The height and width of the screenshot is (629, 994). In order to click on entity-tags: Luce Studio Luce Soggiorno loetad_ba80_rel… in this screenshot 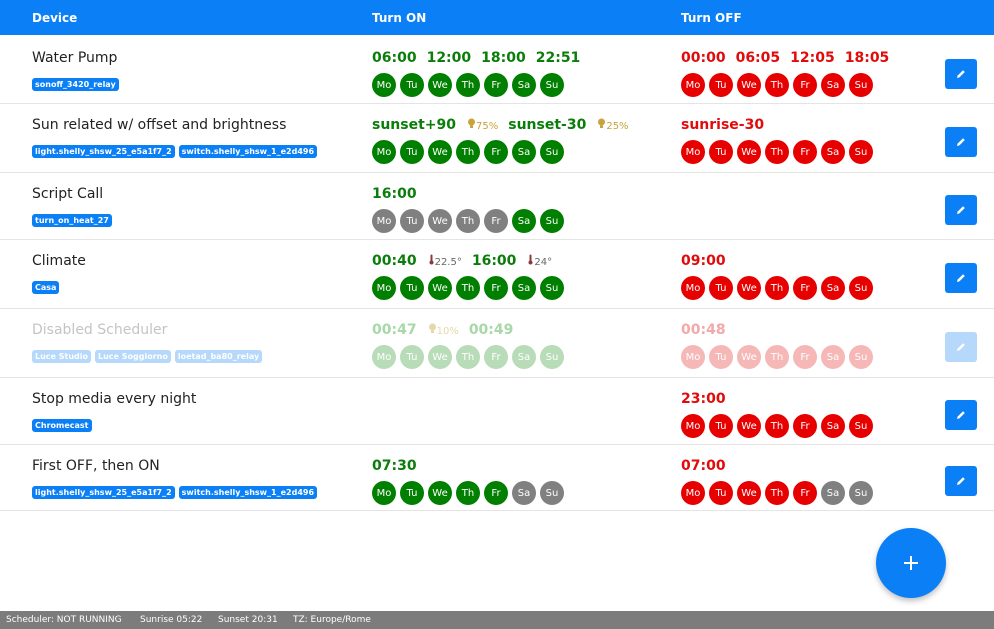, I will do `click(147, 356)`.